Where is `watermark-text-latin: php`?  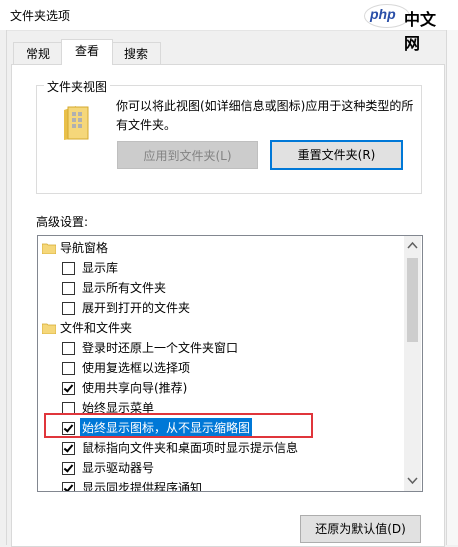 watermark-text-latin: php is located at coordinates (383, 14).